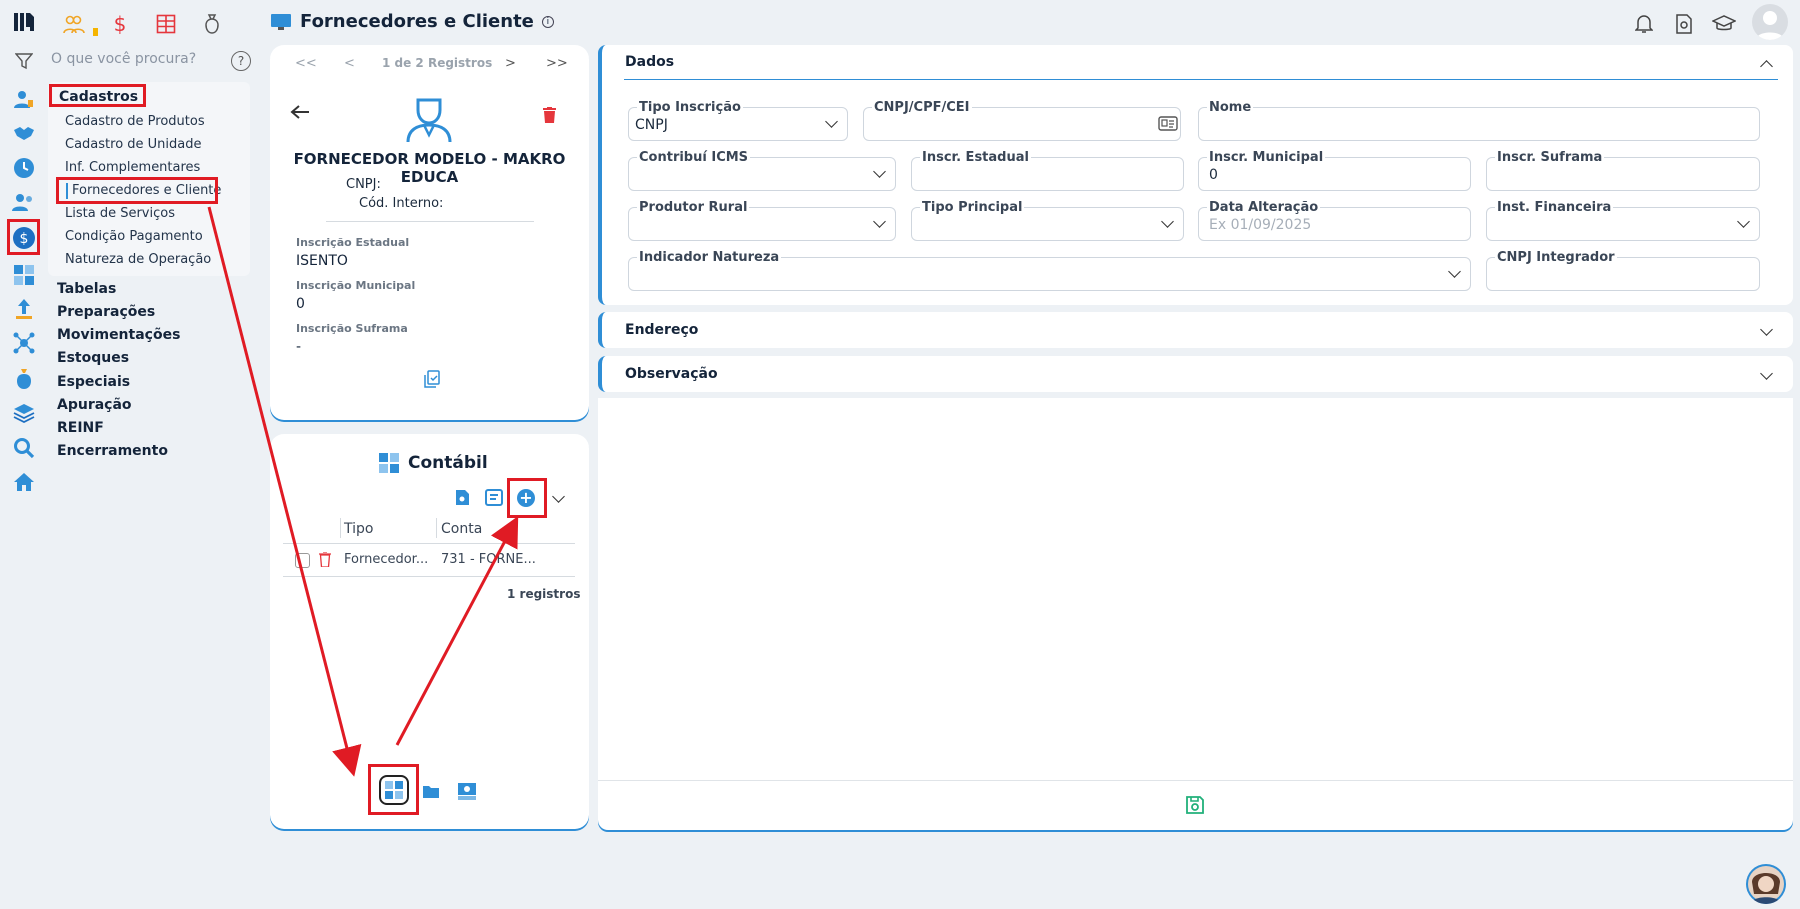 The image size is (1800, 909). Describe the element at coordinates (74, 24) in the screenshot. I see `users-group-icon` at that location.